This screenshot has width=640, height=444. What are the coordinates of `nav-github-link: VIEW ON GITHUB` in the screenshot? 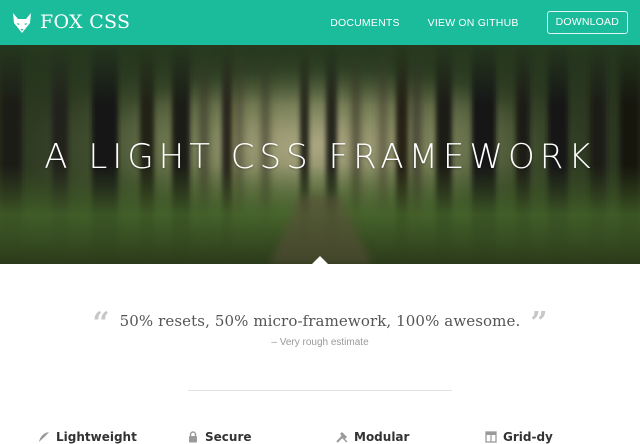 It's located at (473, 23).